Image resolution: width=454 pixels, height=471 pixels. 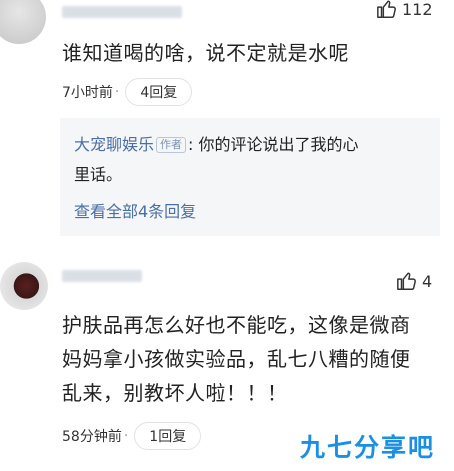 I want to click on comment-line: 护肤品再怎么好也不能吃，这像是微商, so click(x=236, y=325).